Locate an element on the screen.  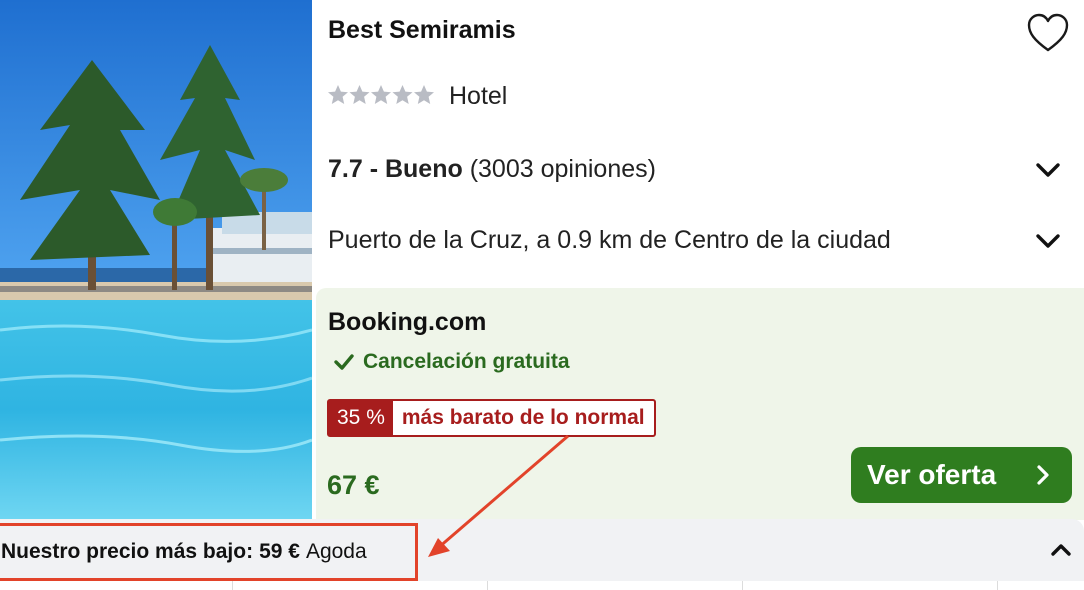
expand-rating-button is located at coordinates (1048, 170).